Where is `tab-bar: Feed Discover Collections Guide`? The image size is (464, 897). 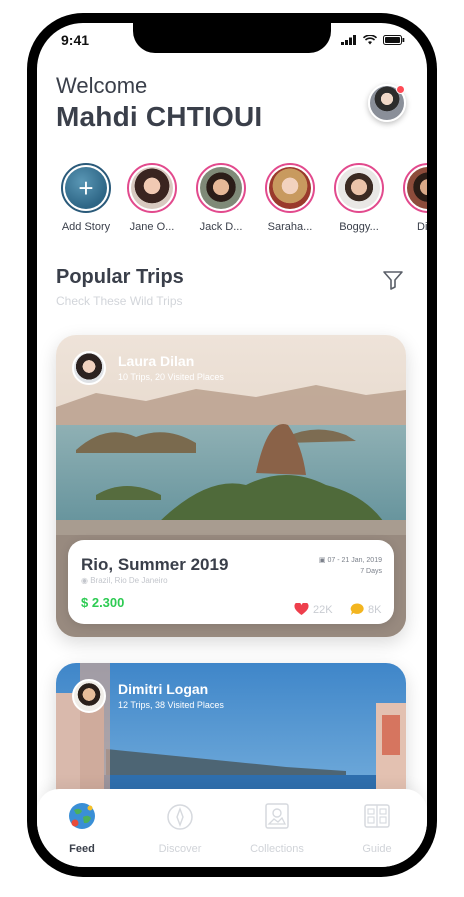 tab-bar: Feed Discover Collections Guide is located at coordinates (232, 828).